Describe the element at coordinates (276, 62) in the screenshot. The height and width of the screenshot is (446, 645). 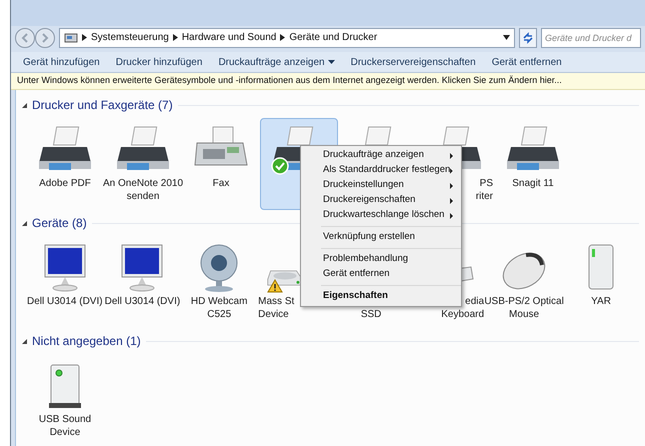
I see `toolbar-button: Druckaufträge anzeigen` at that location.